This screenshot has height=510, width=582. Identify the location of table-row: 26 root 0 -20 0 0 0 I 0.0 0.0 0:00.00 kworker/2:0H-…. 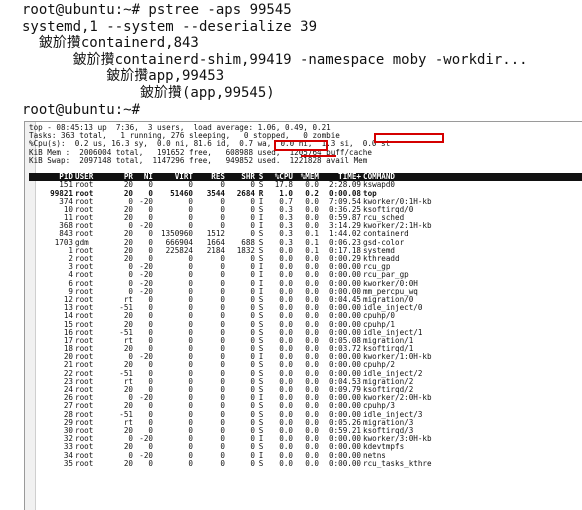
(305, 398).